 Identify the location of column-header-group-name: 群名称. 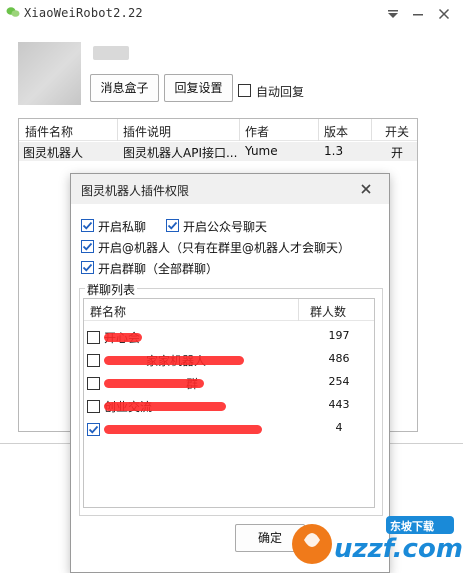
(108, 311).